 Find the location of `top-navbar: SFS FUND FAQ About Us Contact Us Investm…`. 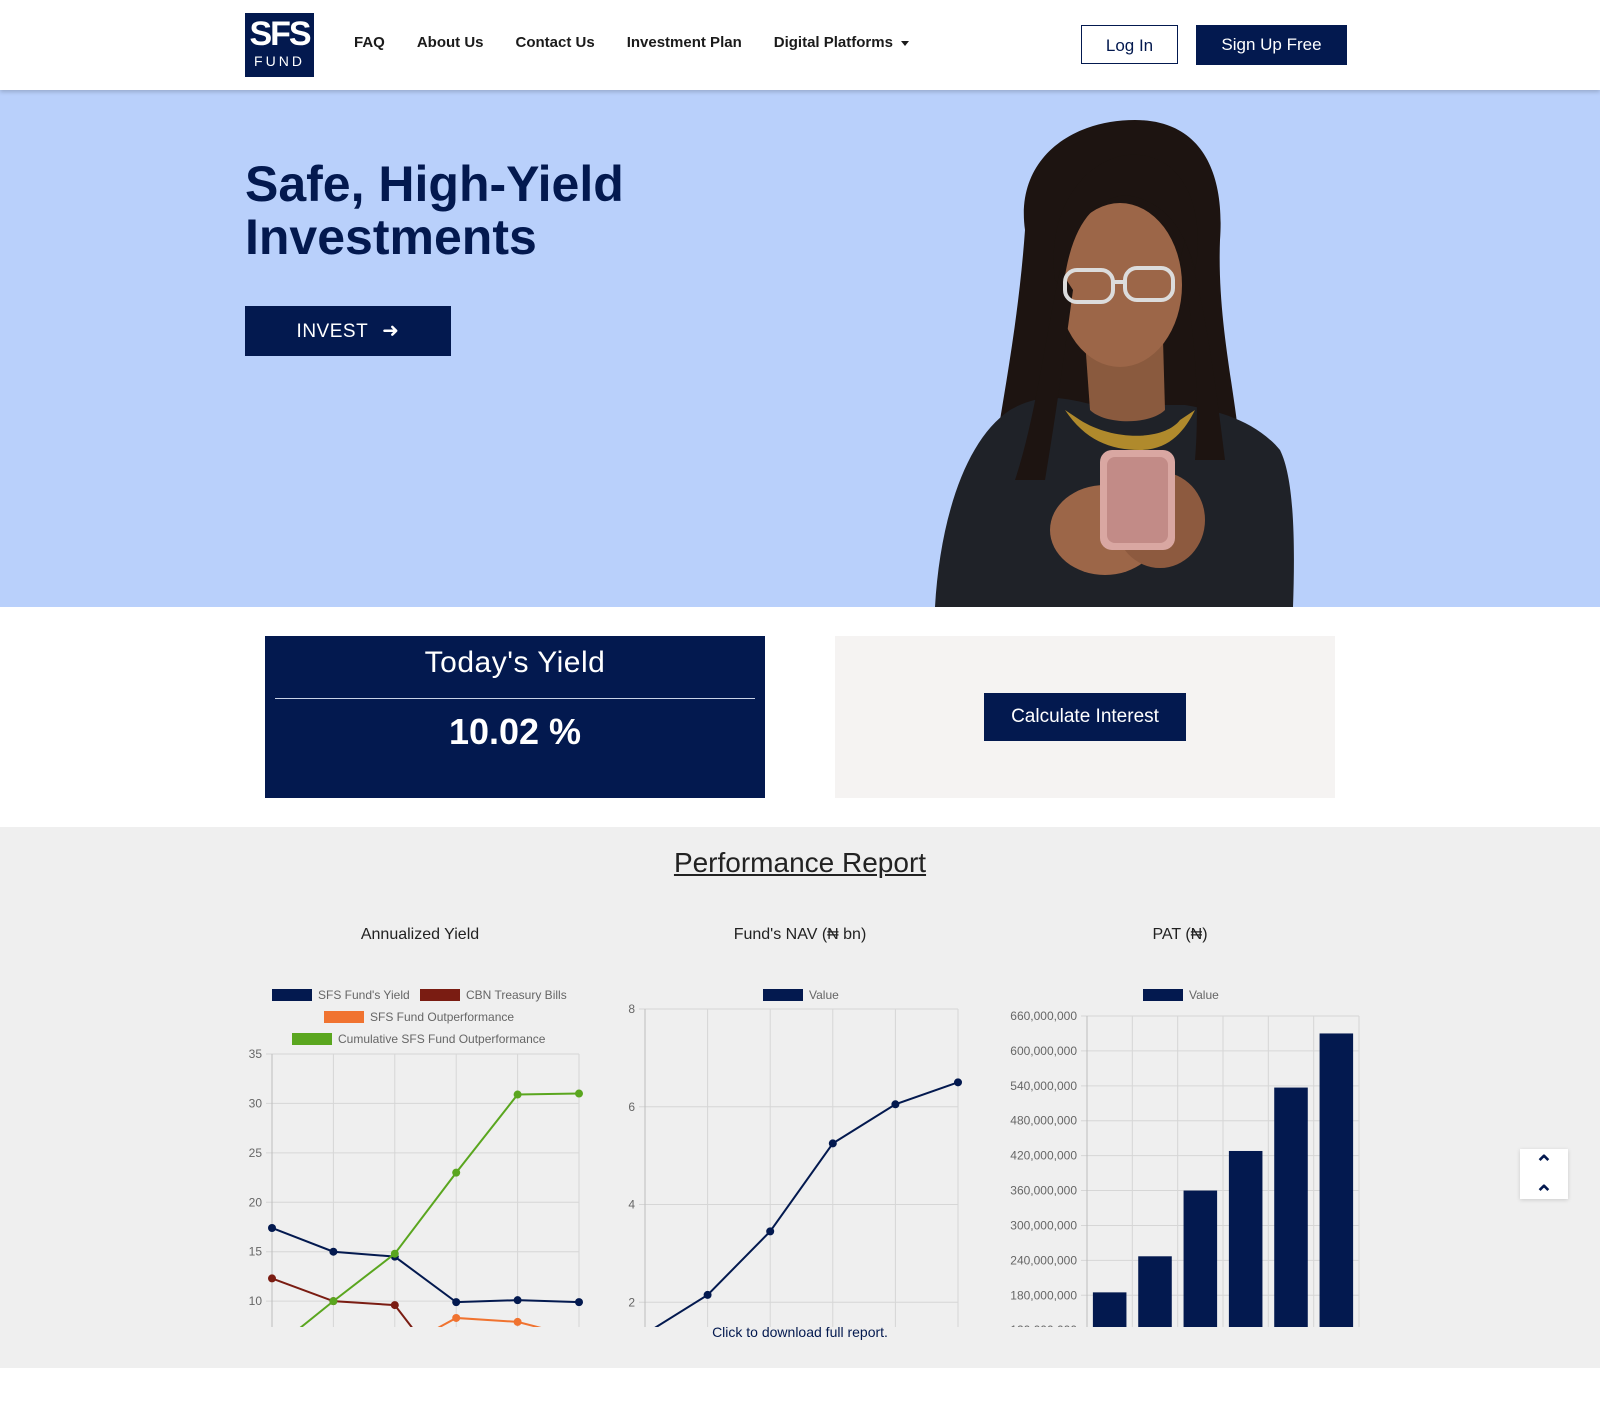

top-navbar: SFS FUND FAQ About Us Contact Us Investm… is located at coordinates (800, 45).